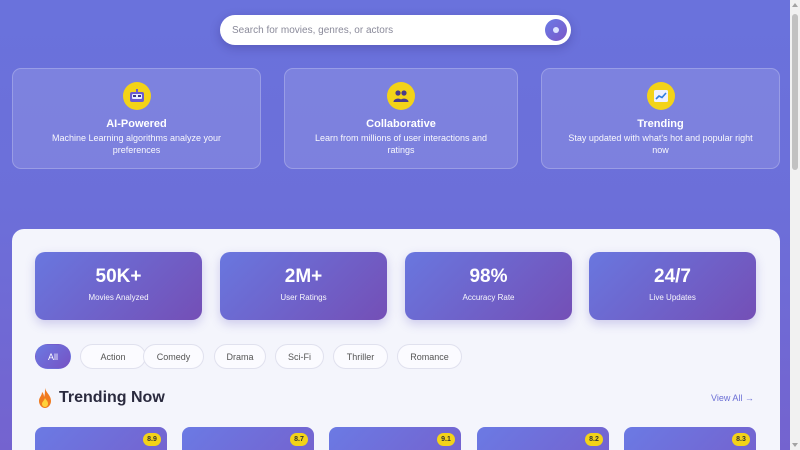  What do you see at coordinates (488, 297) in the screenshot?
I see `stat-label: Accuracy Rate` at bounding box center [488, 297].